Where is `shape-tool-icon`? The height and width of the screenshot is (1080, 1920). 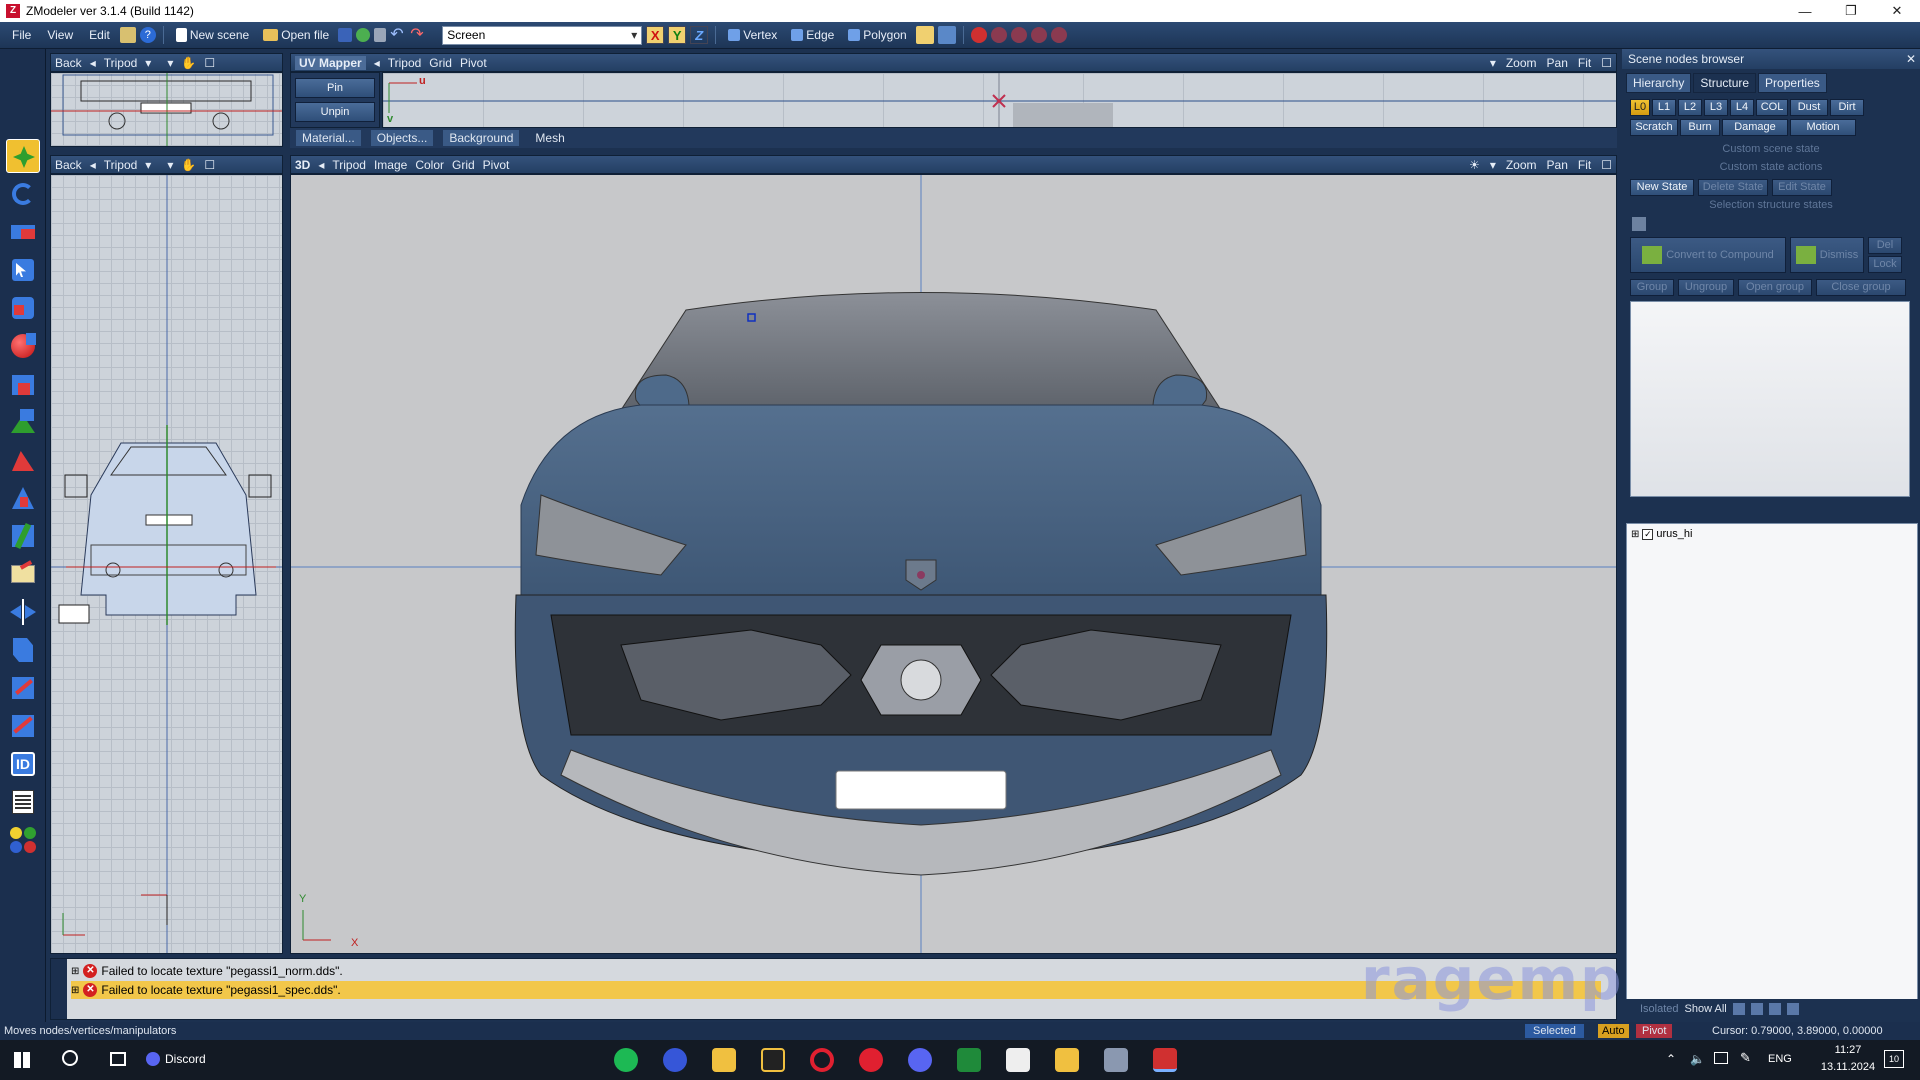
shape-tool-icon is located at coordinates (23, 650).